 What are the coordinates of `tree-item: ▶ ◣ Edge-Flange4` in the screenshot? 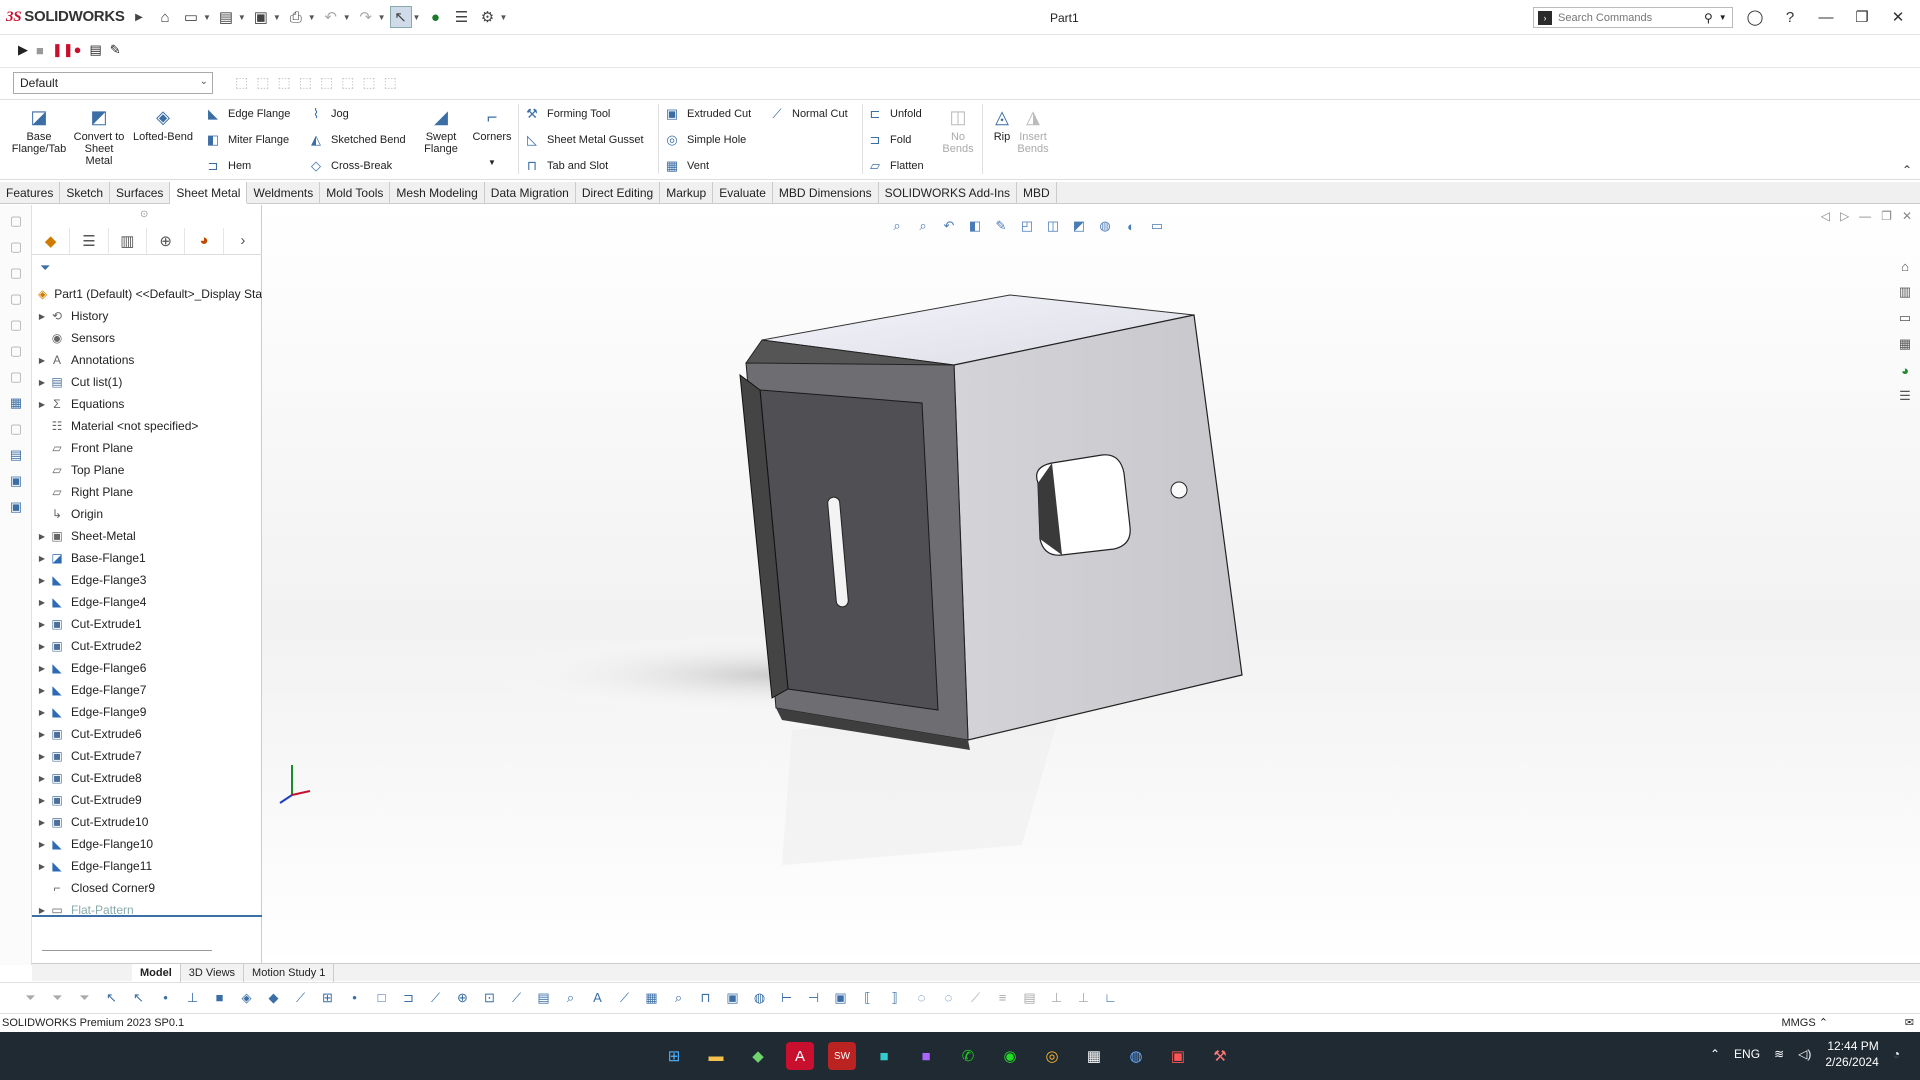 It's located at (147, 602).